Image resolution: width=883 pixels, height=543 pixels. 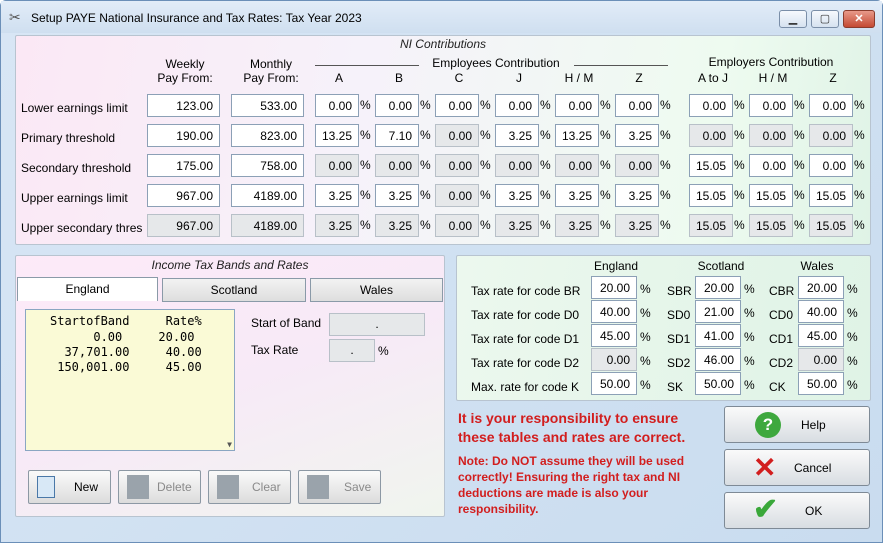 What do you see at coordinates (126, 367) in the screenshot?
I see `list-item: 150,001.00 45.00` at bounding box center [126, 367].